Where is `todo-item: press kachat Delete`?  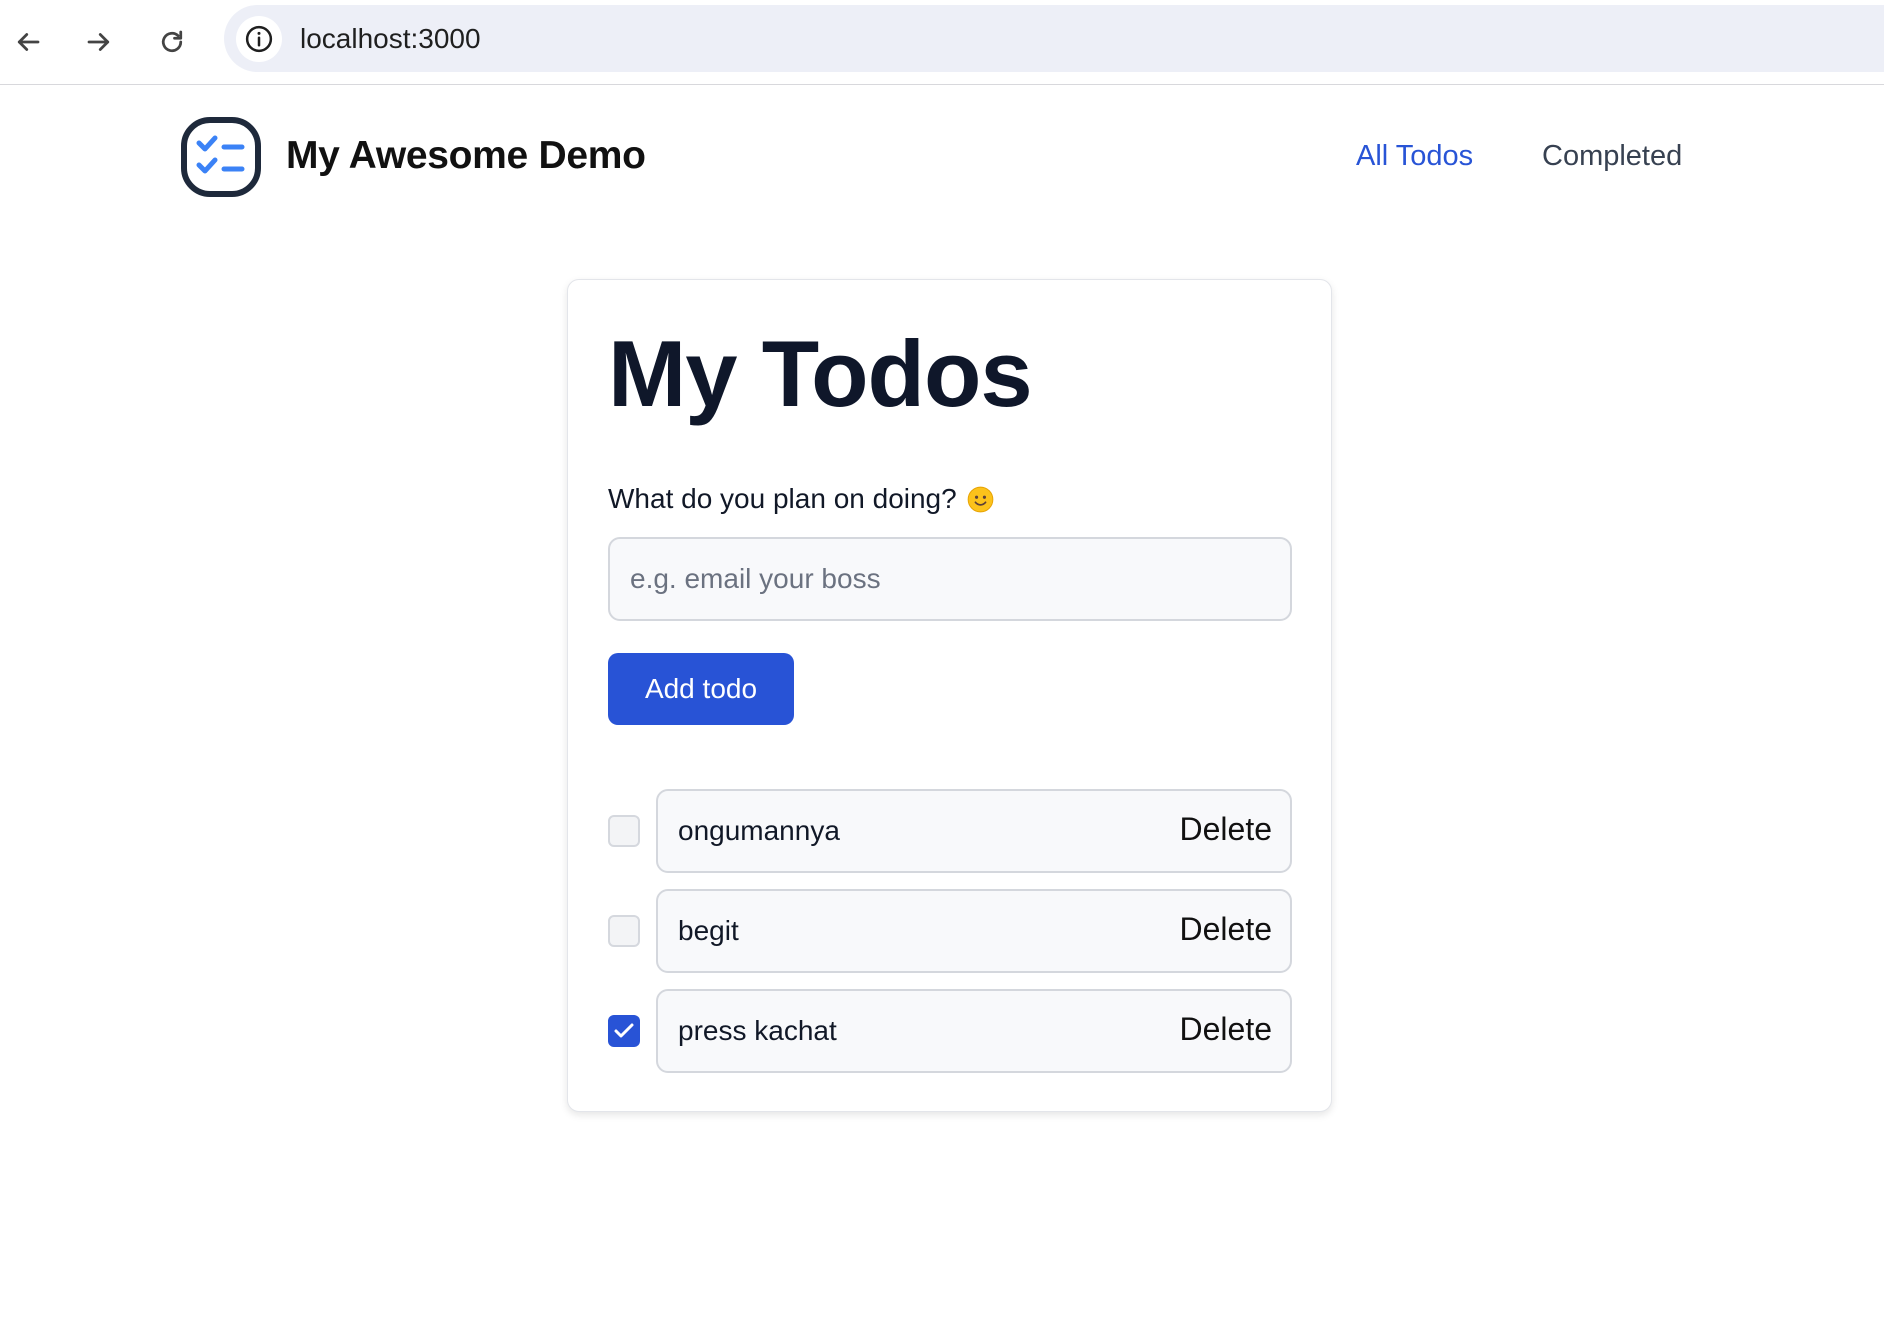 todo-item: press kachat Delete is located at coordinates (950, 1031).